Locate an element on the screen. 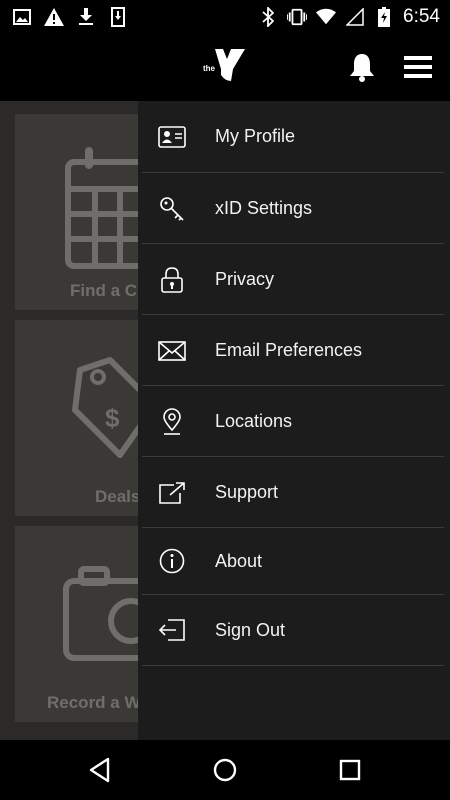 The width and height of the screenshot is (450, 800). envelope-icon is located at coordinates (172, 351).